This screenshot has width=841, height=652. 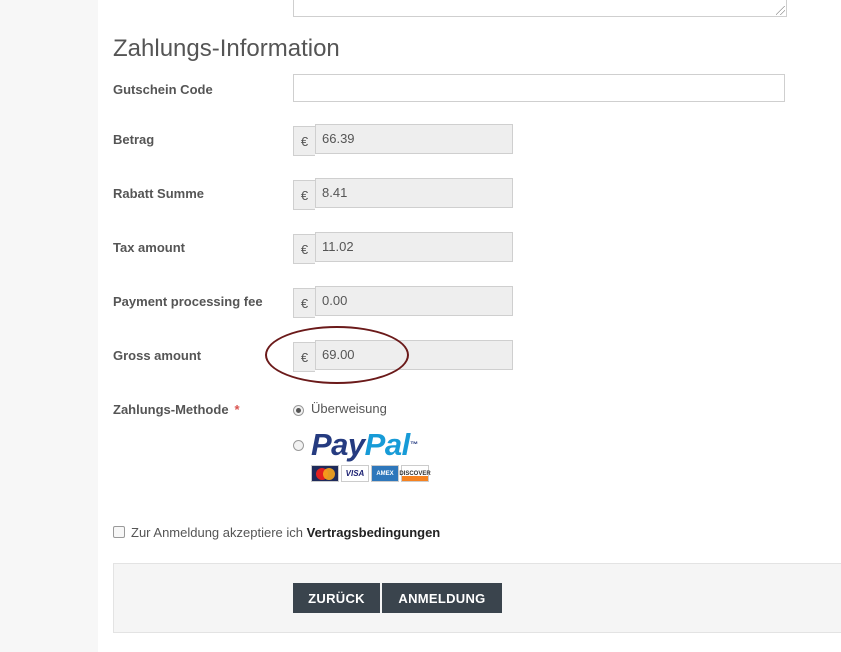 What do you see at coordinates (226, 48) in the screenshot?
I see `section-title: Zahlungs-Information` at bounding box center [226, 48].